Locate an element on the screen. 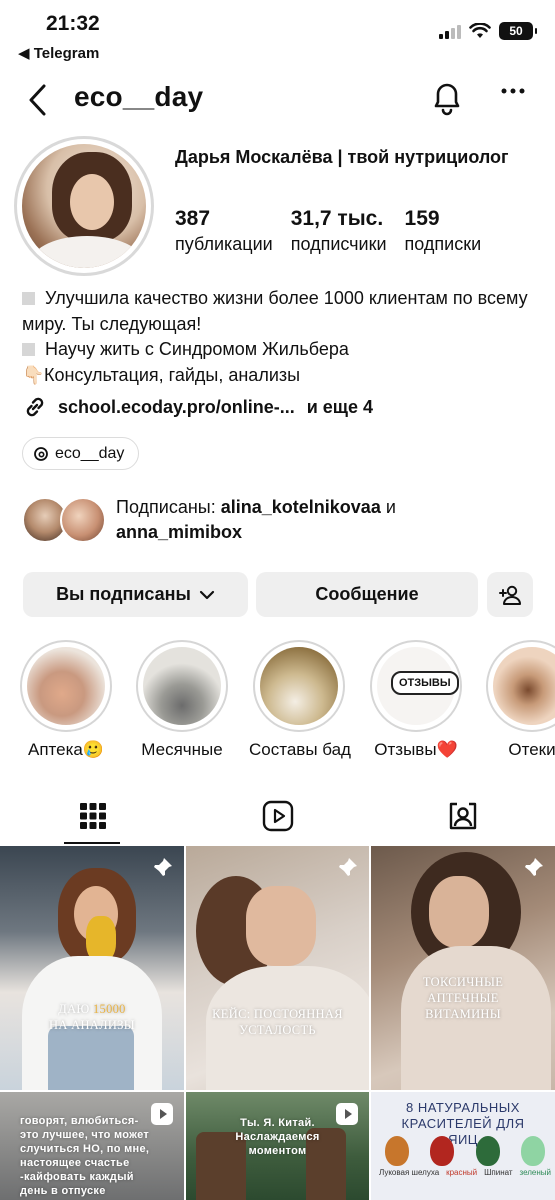  highlight-cover: ОТЗЫВЫ is located at coordinates (418, 686).